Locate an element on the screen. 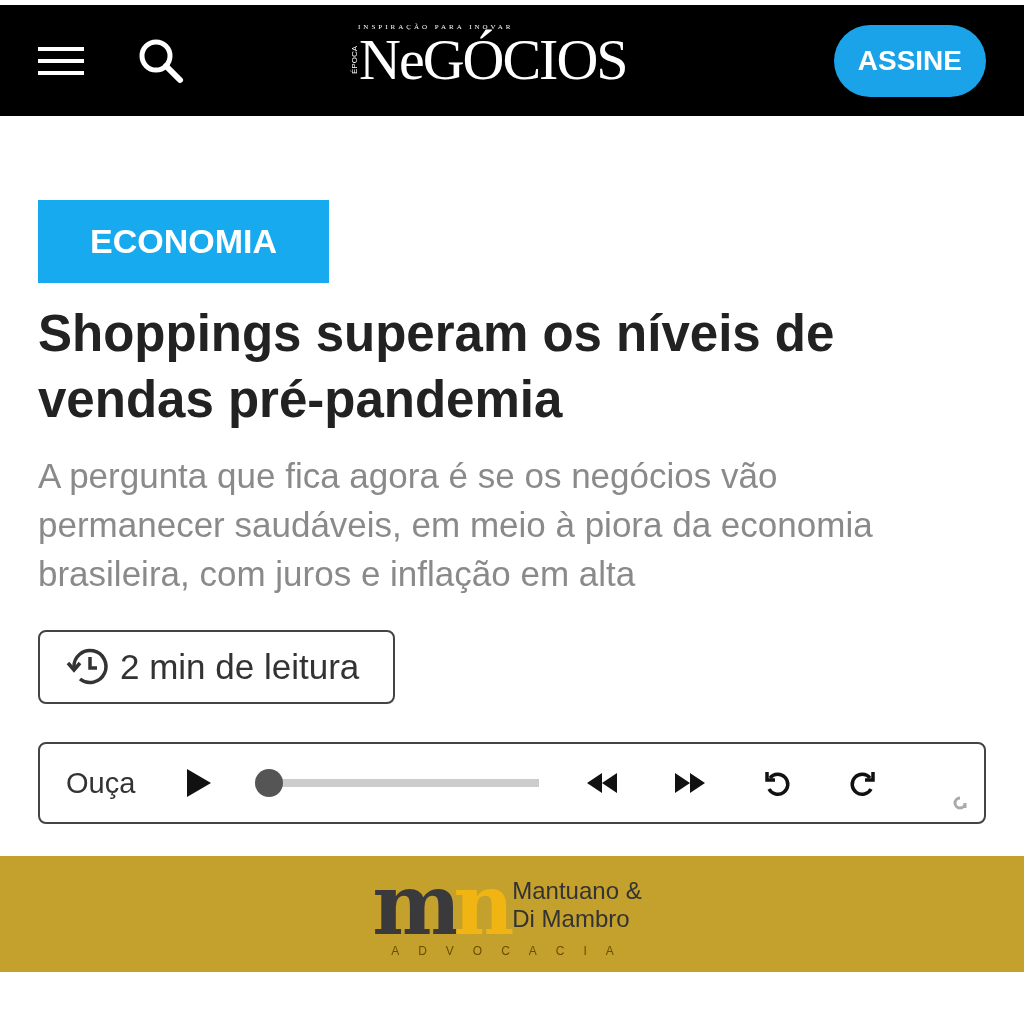 The height and width of the screenshot is (1024, 1024). back-button is located at coordinates (777, 783).